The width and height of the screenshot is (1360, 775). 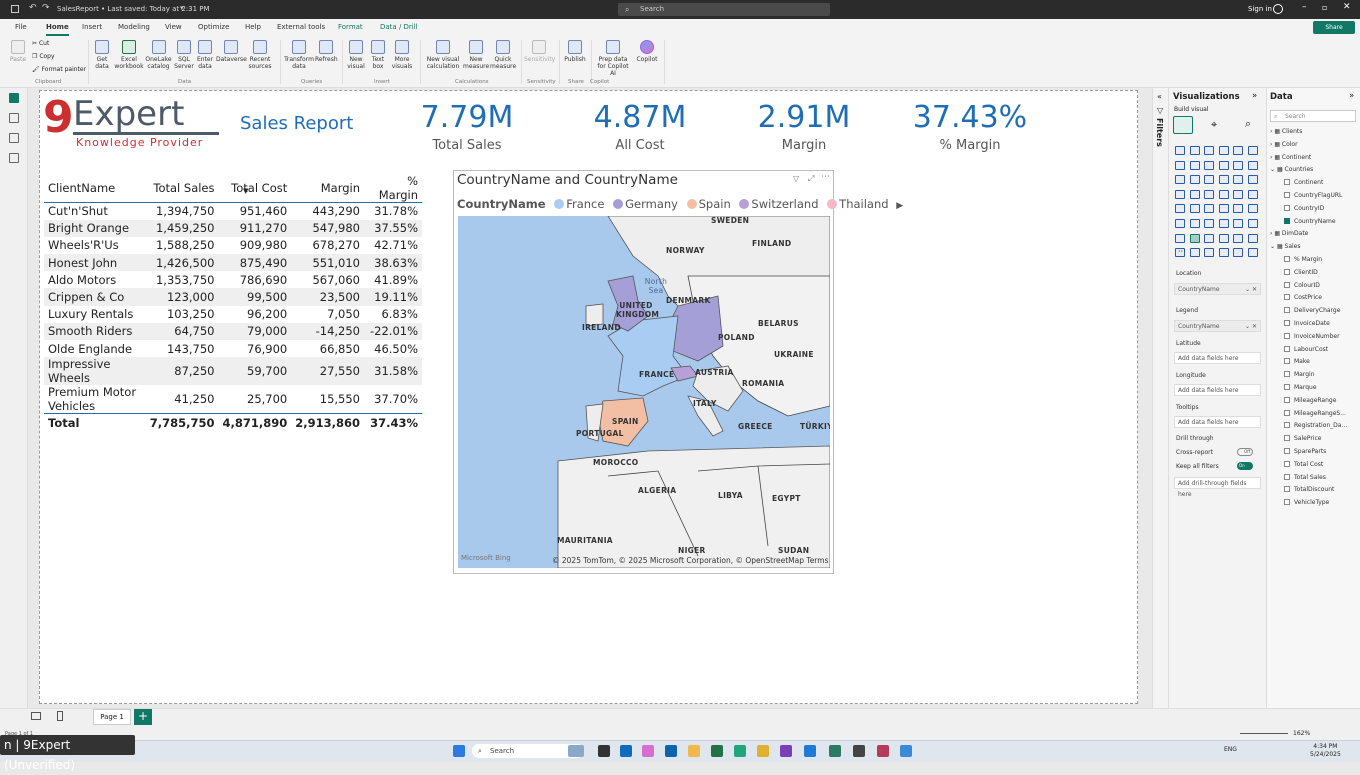 What do you see at coordinates (33, 8) in the screenshot?
I see `undo-icon: ↶` at bounding box center [33, 8].